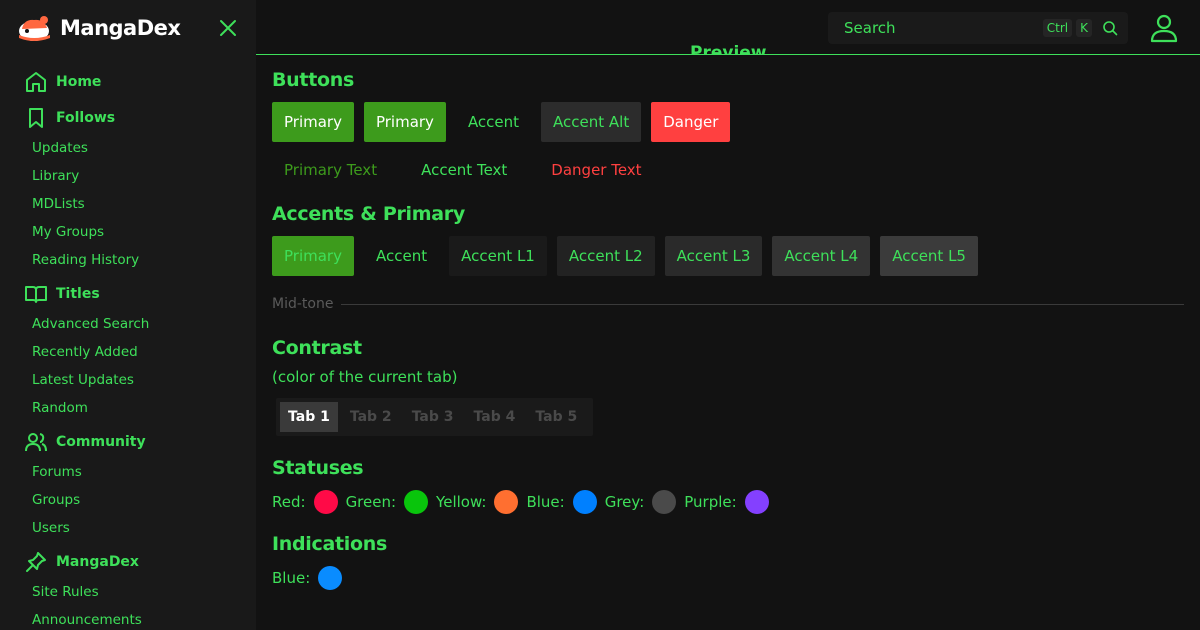  I want to click on sidebar-section-home: Home, so click(128, 82).